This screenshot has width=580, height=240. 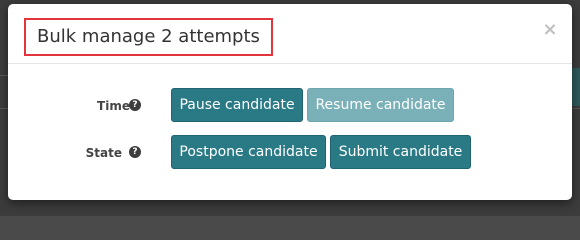 I want to click on submit-candidate-button: Submit candidate, so click(x=400, y=152).